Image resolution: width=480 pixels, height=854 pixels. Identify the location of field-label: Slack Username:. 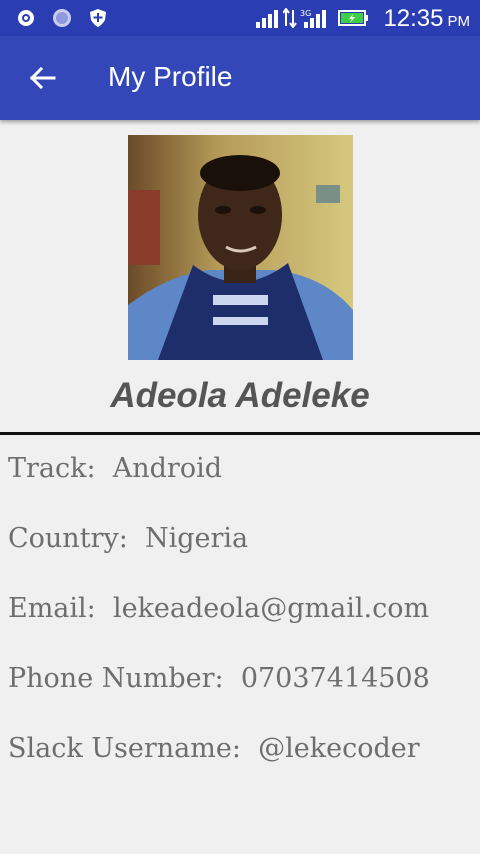
(124, 748).